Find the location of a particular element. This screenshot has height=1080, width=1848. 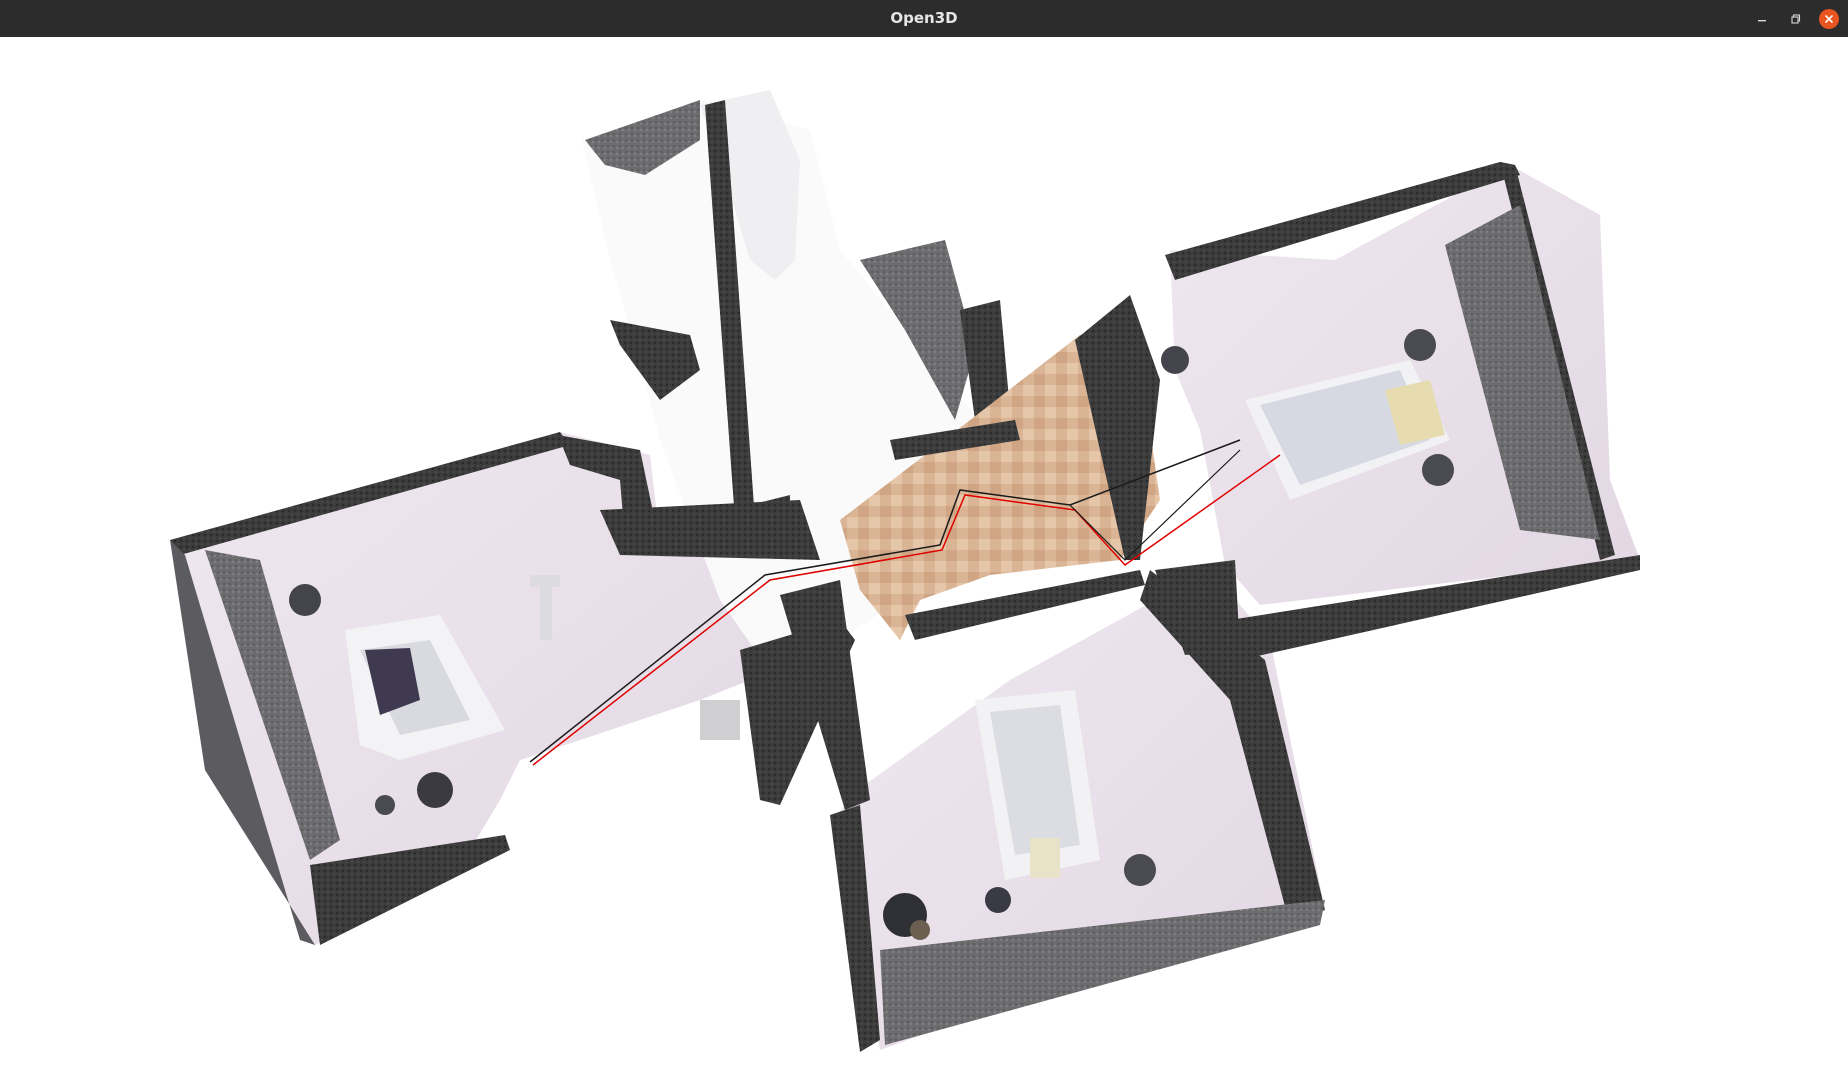

window-titlebar: Open3D is located at coordinates (924, 19).